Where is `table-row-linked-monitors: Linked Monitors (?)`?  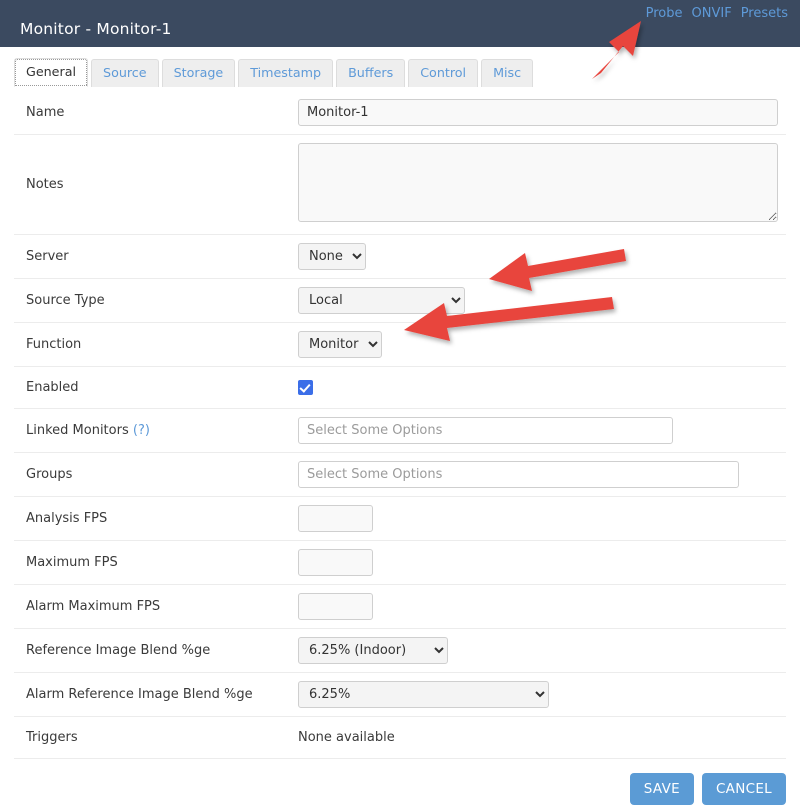 table-row-linked-monitors: Linked Monitors (?) is located at coordinates (400, 431).